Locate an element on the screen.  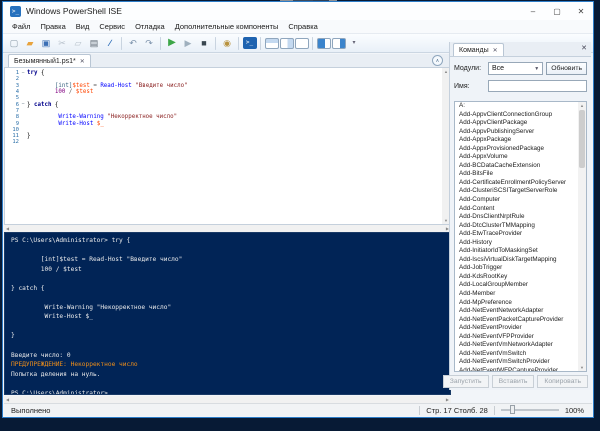
command-list-item: Add-NetEventPacketCaptureProvider is located at coordinates (520, 320).